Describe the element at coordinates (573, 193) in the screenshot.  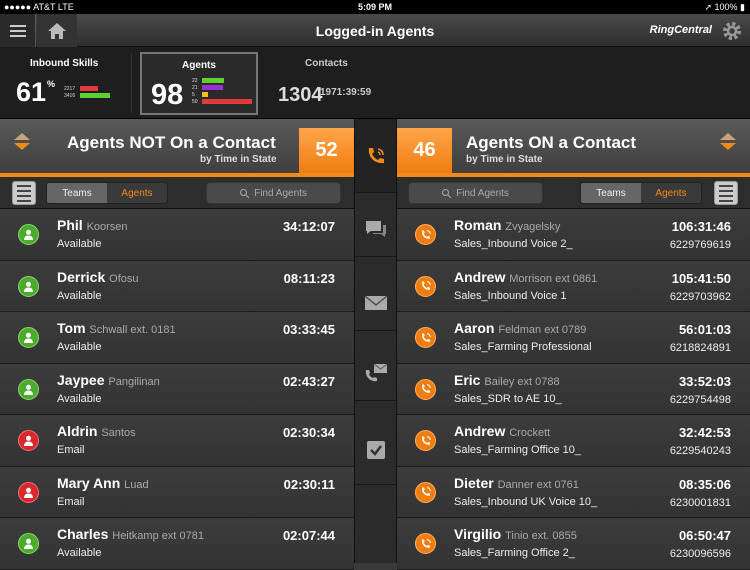
I see `right-toolbar: Find Agents Teams Agents` at that location.